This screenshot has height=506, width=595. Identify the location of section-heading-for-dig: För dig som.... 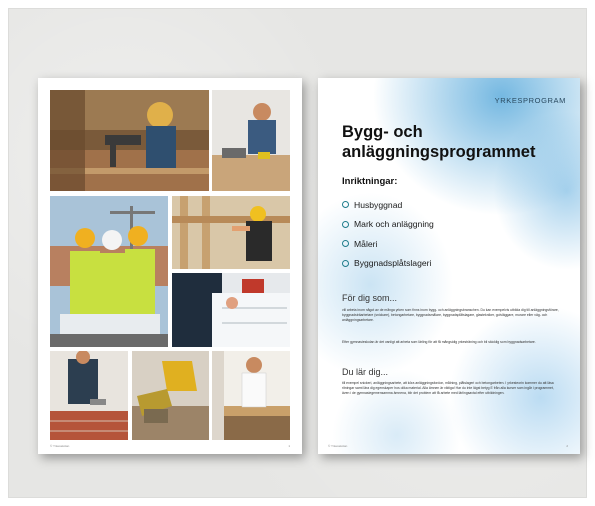
(370, 298).